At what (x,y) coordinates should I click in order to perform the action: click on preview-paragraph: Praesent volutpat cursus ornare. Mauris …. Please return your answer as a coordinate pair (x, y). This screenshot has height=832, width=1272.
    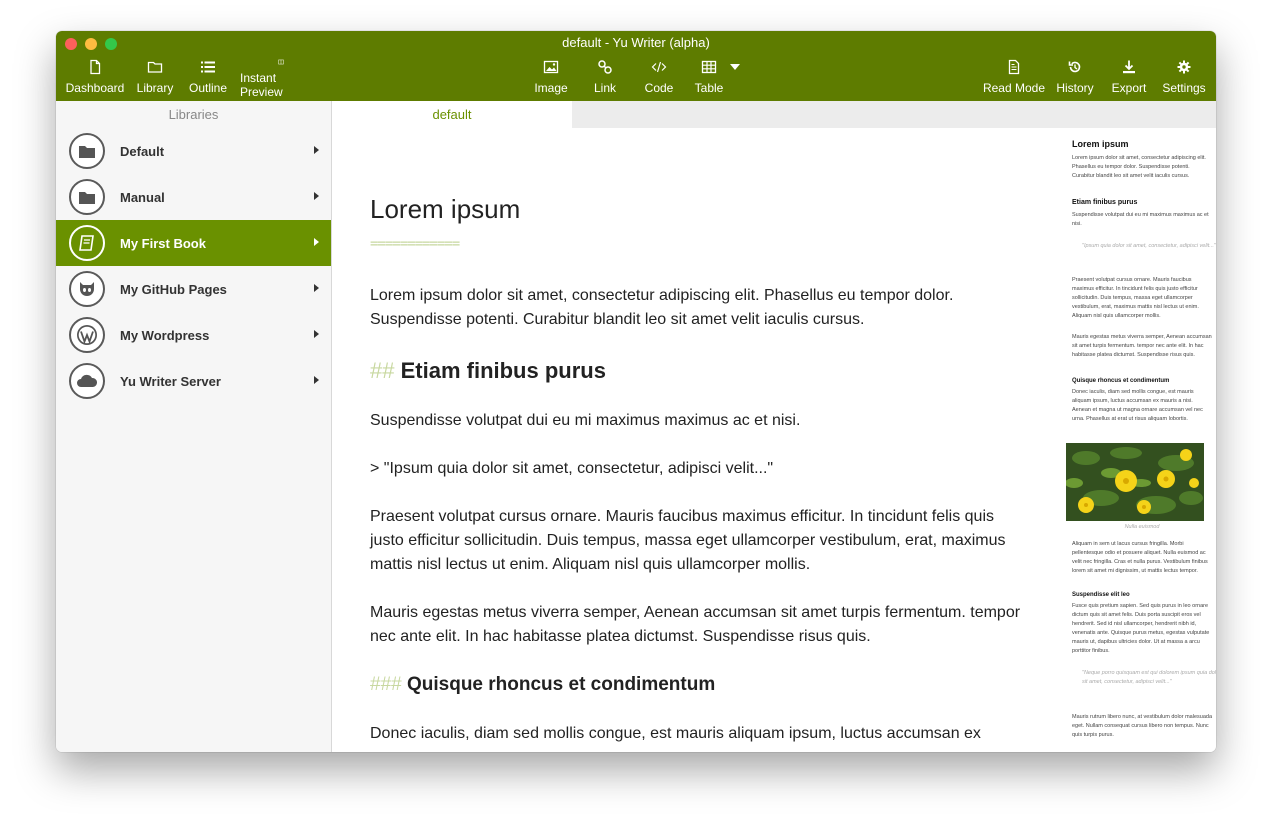
    Looking at the image, I should click on (1135, 298).